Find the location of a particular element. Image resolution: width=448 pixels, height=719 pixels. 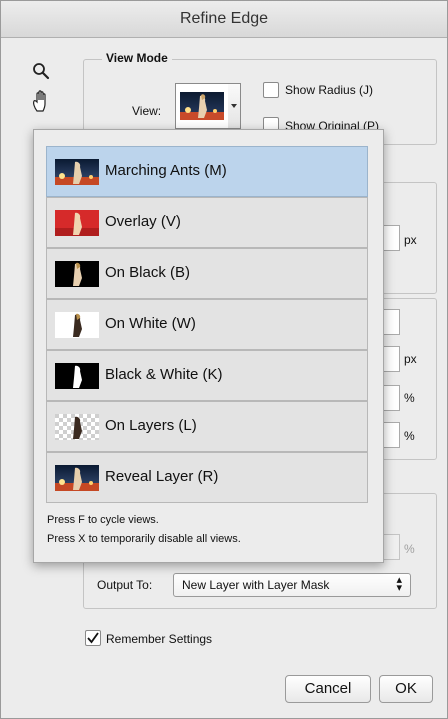

output-to-value: New Layer with Layer Mask is located at coordinates (256, 585).